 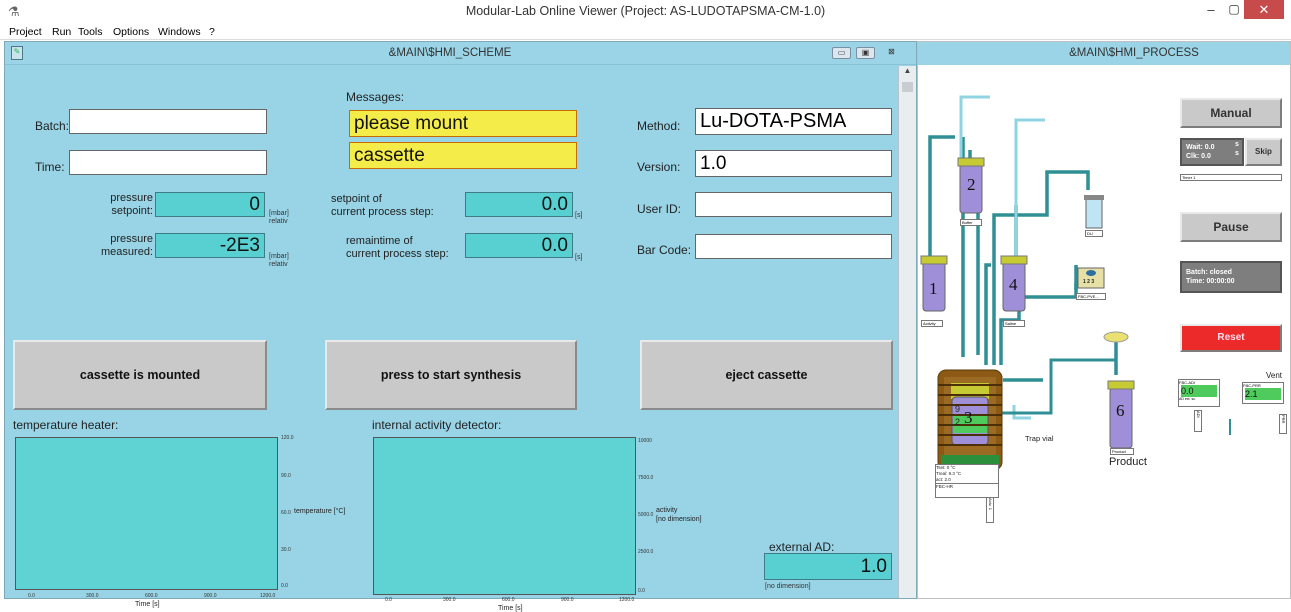 I want to click on minimize-button: ‒, so click(x=1211, y=10).